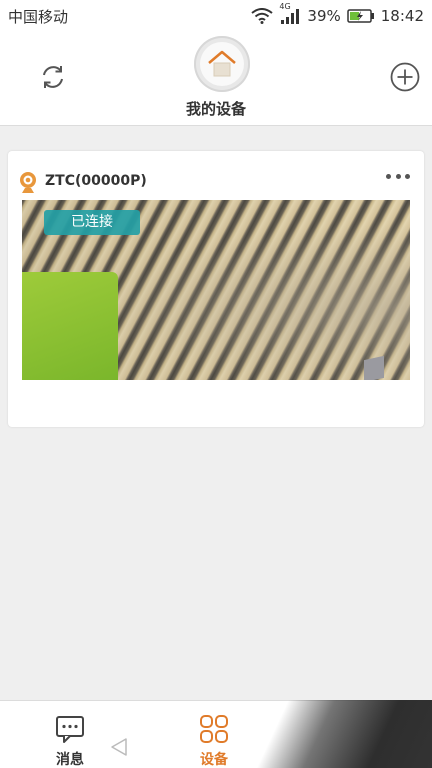  I want to click on connection-status-badge: 已连接, so click(92, 222).